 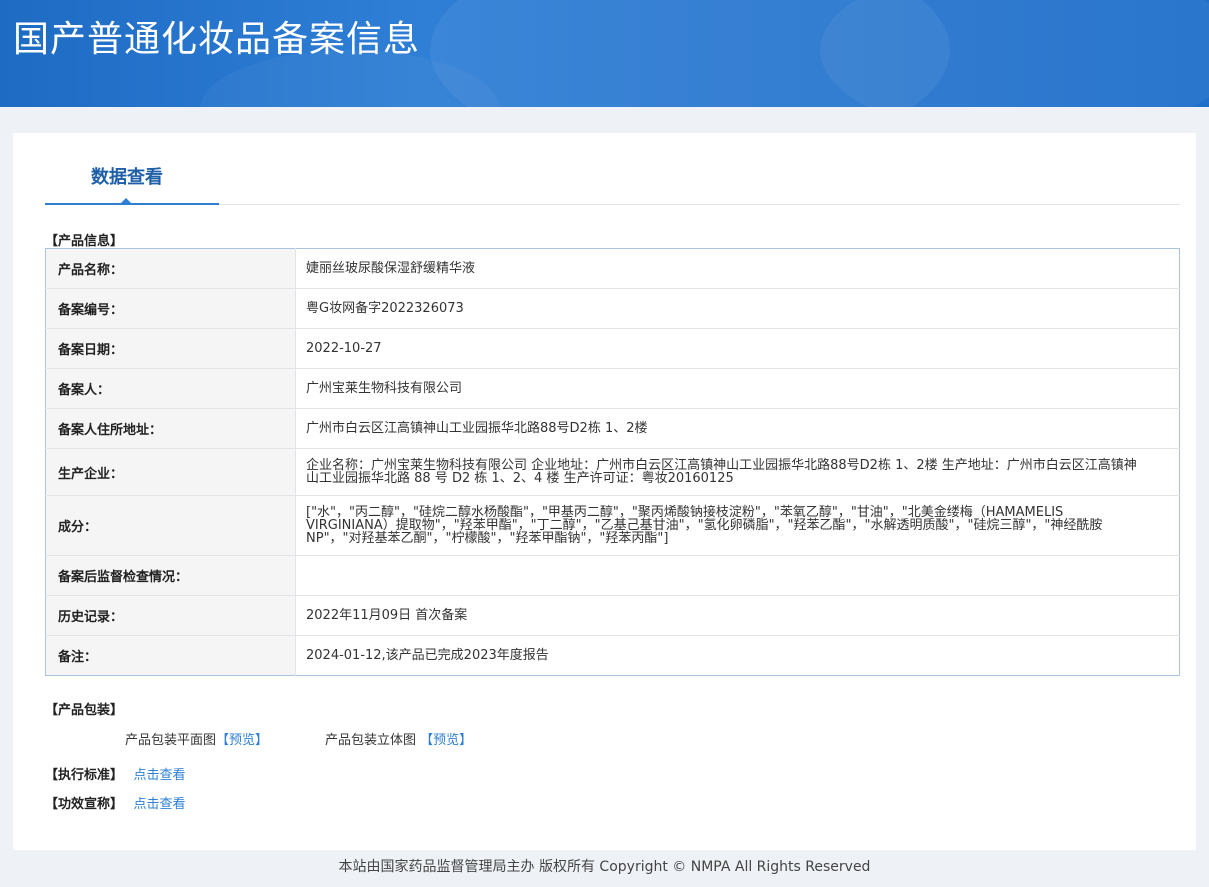 I want to click on row-value: 婕丽丝玻尿酸保湿舒缓精华液, so click(x=737, y=268).